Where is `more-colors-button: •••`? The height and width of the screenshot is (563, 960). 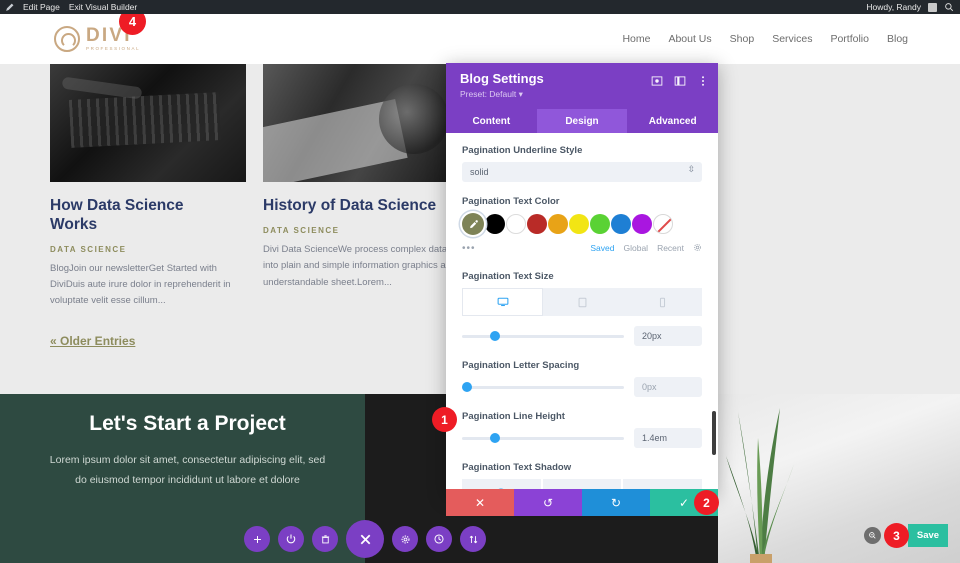
more-colors-button: ••• is located at coordinates (469, 248).